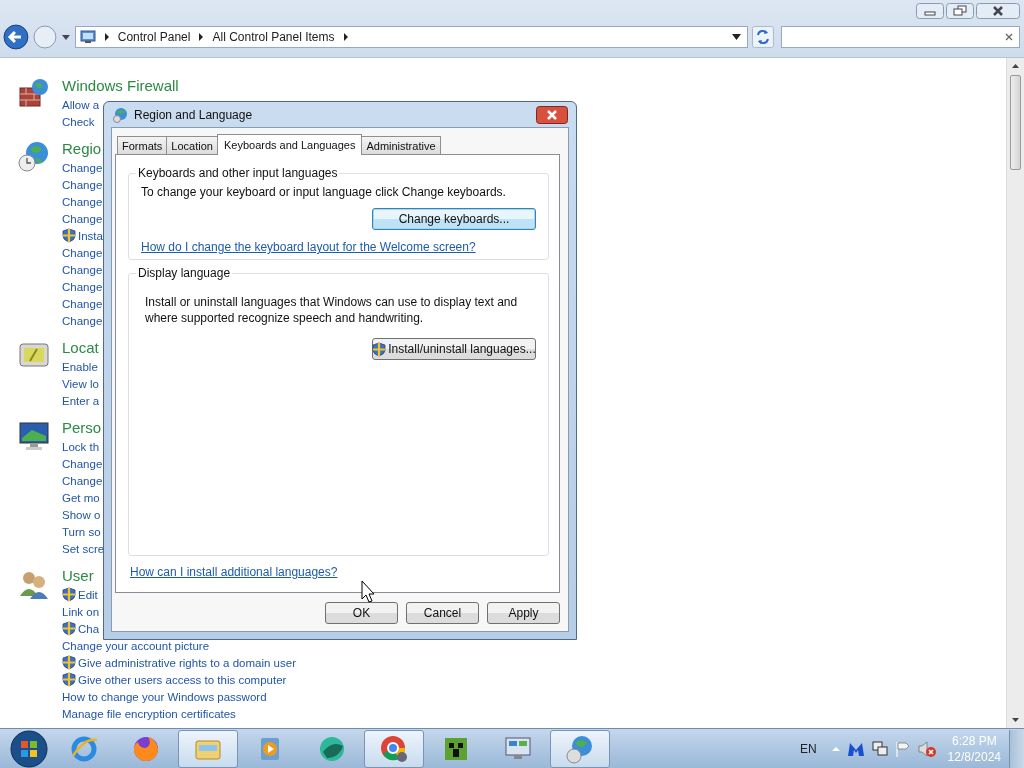  Describe the element at coordinates (90, 235) in the screenshot. I see `task-link: Insta` at that location.